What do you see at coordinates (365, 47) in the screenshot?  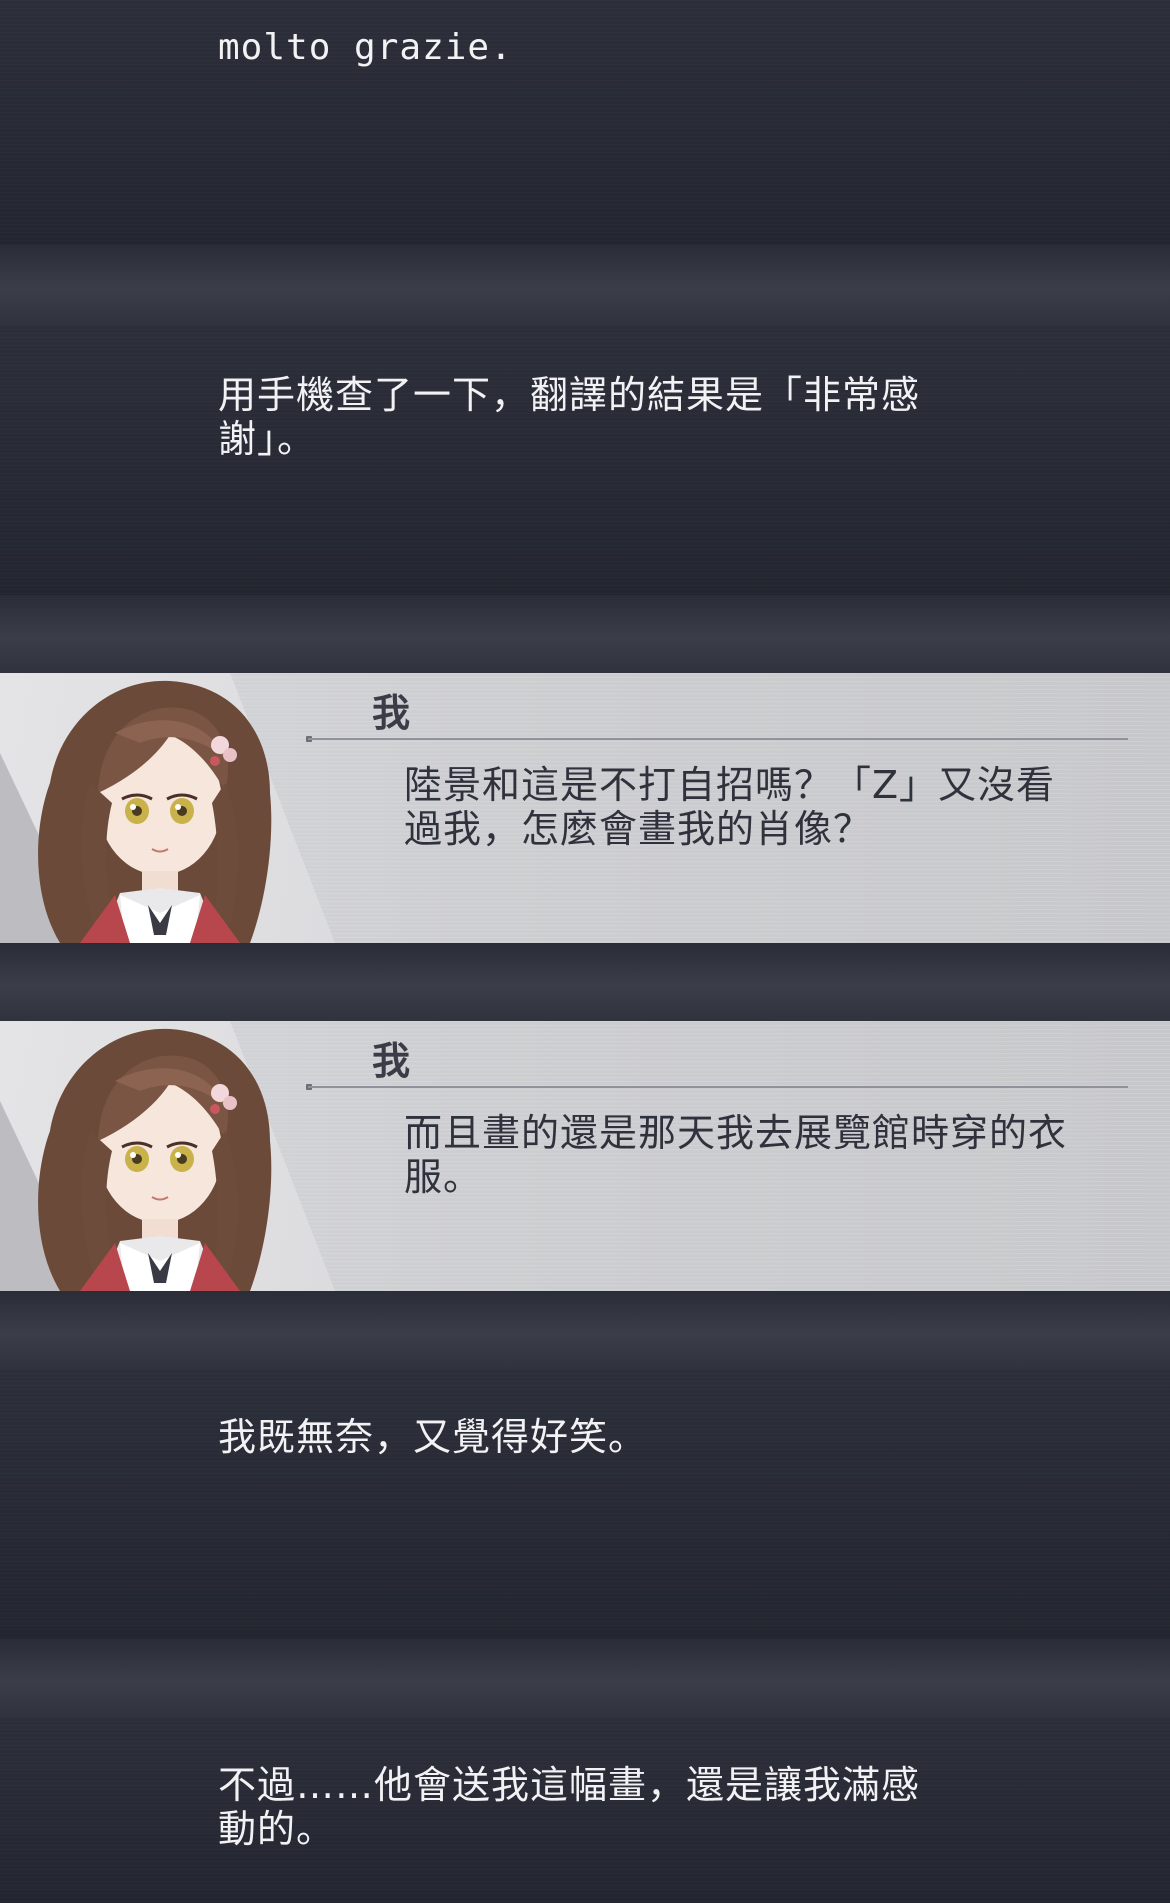 I see `narration-text: molto grazie.` at bounding box center [365, 47].